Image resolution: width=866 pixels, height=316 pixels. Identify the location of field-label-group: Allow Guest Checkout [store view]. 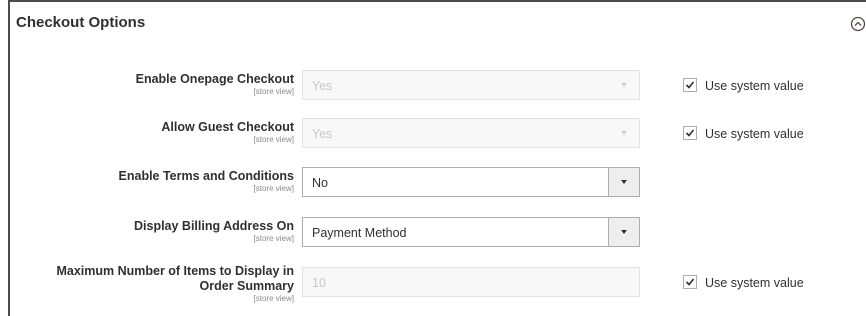
(154, 132).